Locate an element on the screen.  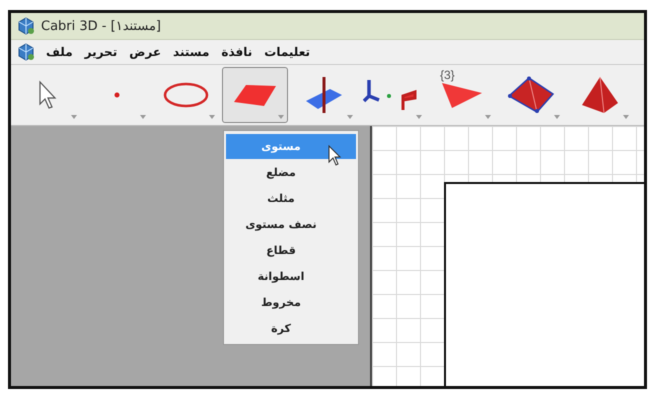
ellipse-icon is located at coordinates (186, 95).